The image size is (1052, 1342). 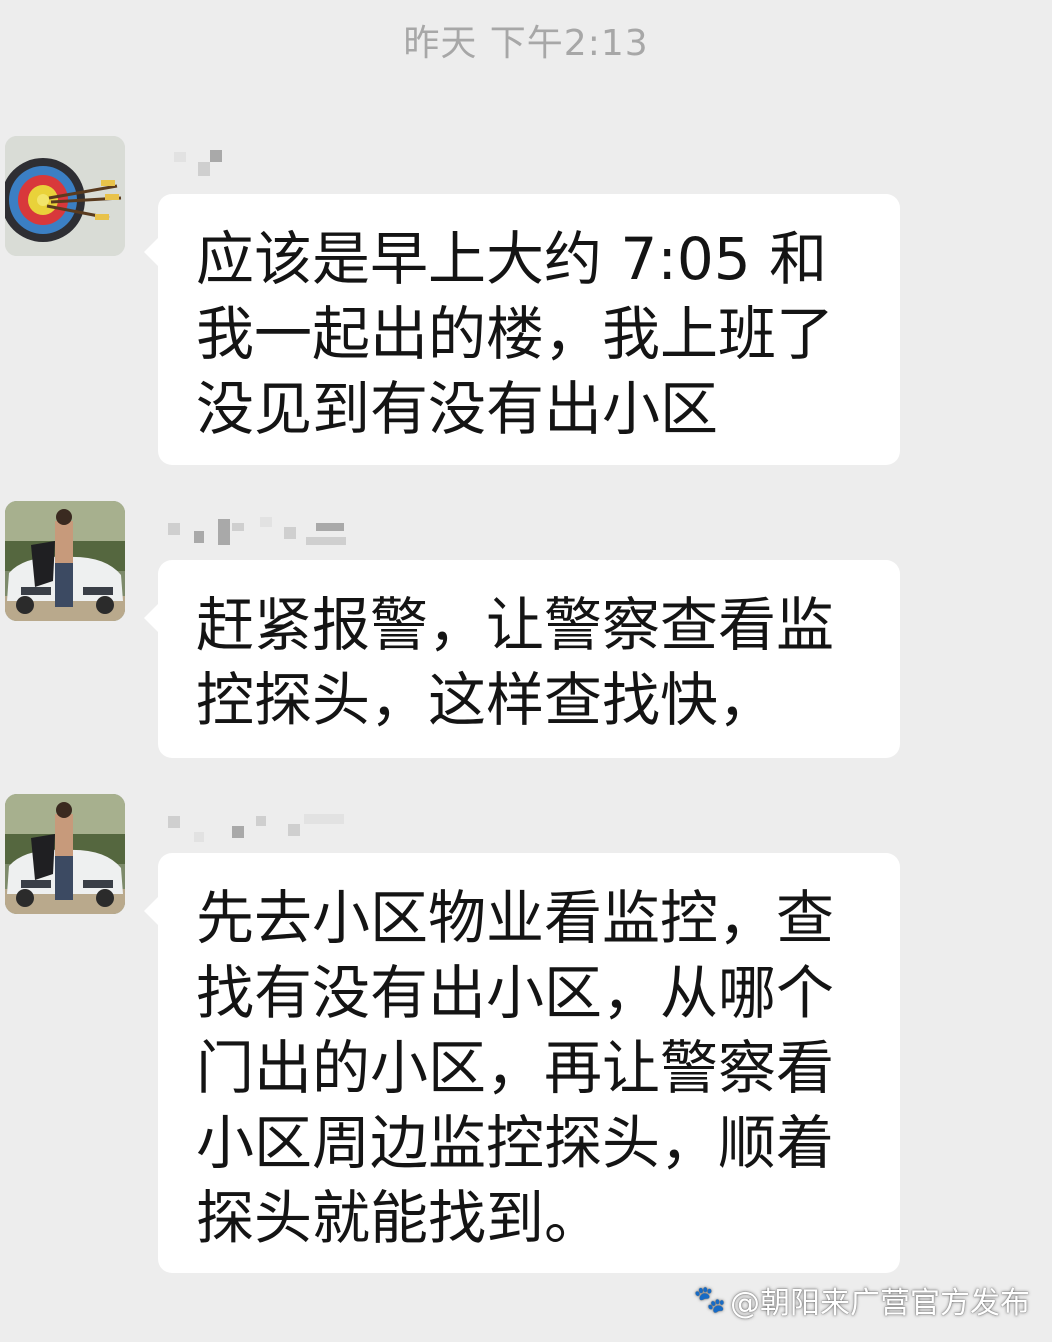 I want to click on message-timestamp: 昨天 下午2:13, so click(x=526, y=43).